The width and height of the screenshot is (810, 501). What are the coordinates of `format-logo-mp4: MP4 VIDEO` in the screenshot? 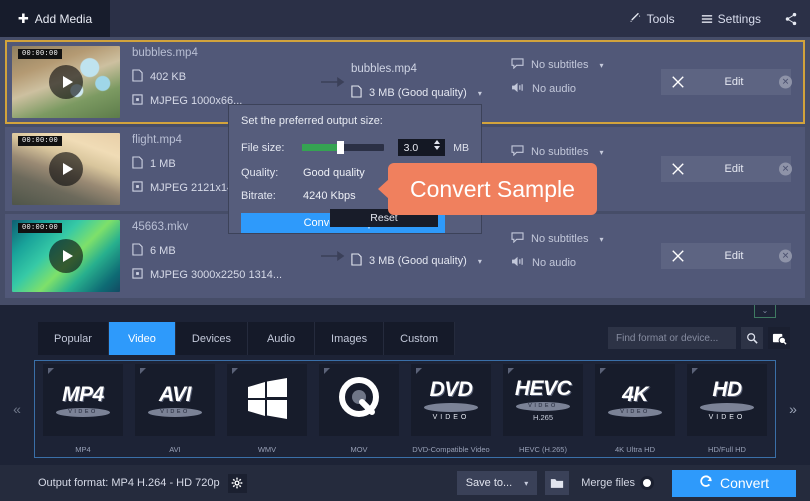 It's located at (83, 400).